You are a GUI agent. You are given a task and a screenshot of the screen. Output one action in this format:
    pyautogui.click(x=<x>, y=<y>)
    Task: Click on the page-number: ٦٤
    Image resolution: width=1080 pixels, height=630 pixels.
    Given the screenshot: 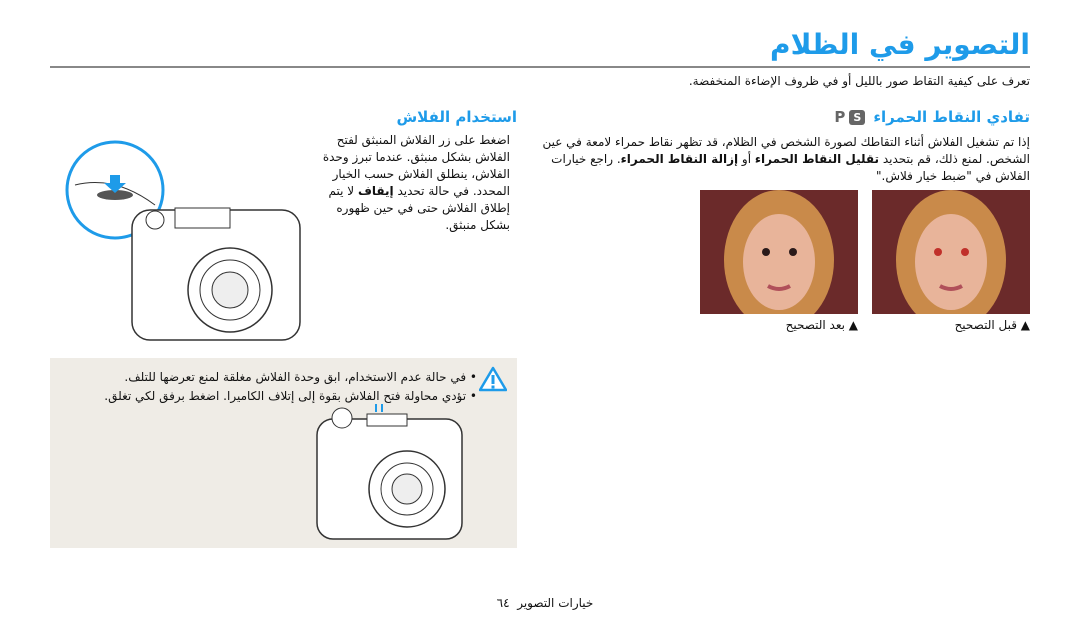 What is the action you would take?
    pyautogui.click(x=503, y=603)
    